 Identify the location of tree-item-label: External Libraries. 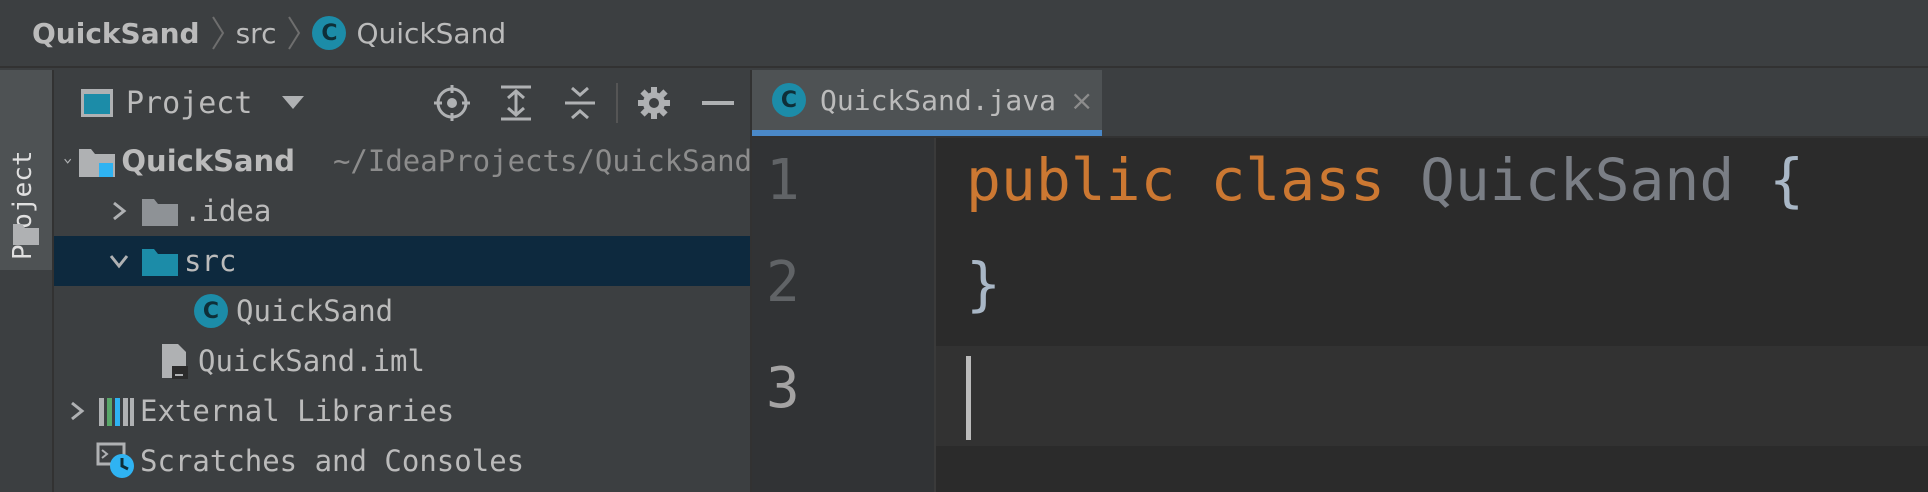
(297, 411).